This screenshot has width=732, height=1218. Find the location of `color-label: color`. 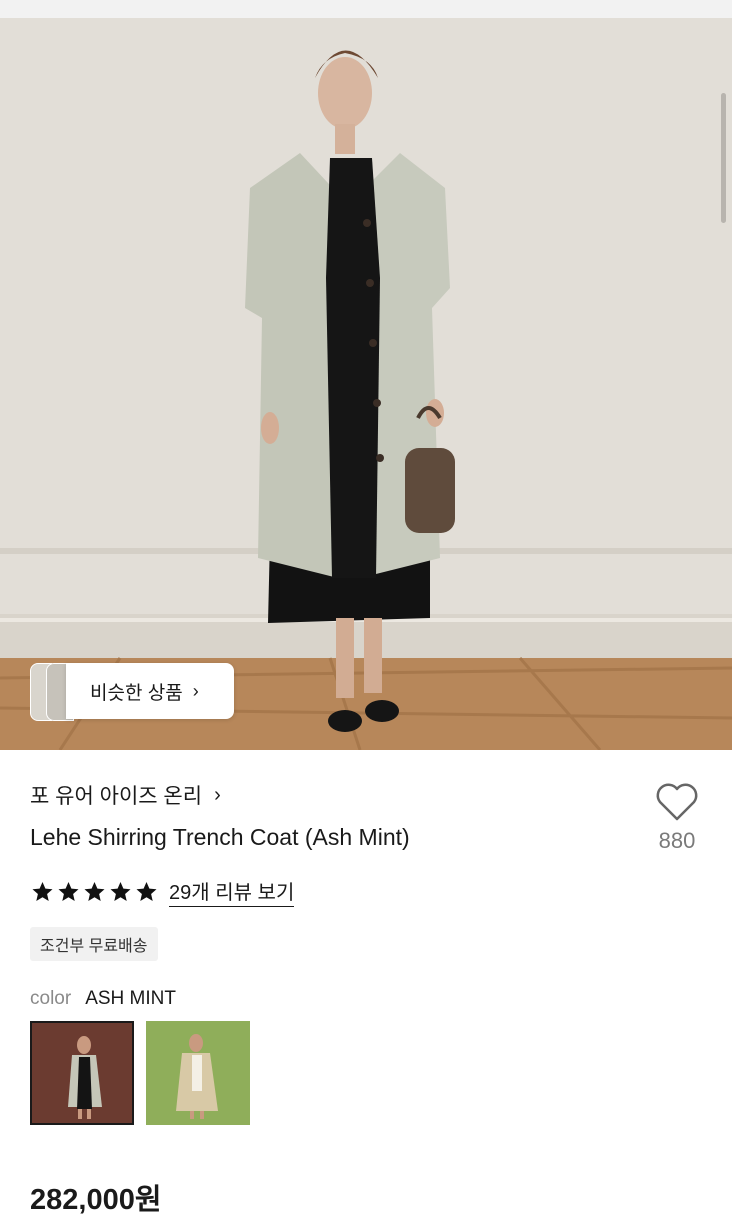

color-label: color is located at coordinates (51, 998).